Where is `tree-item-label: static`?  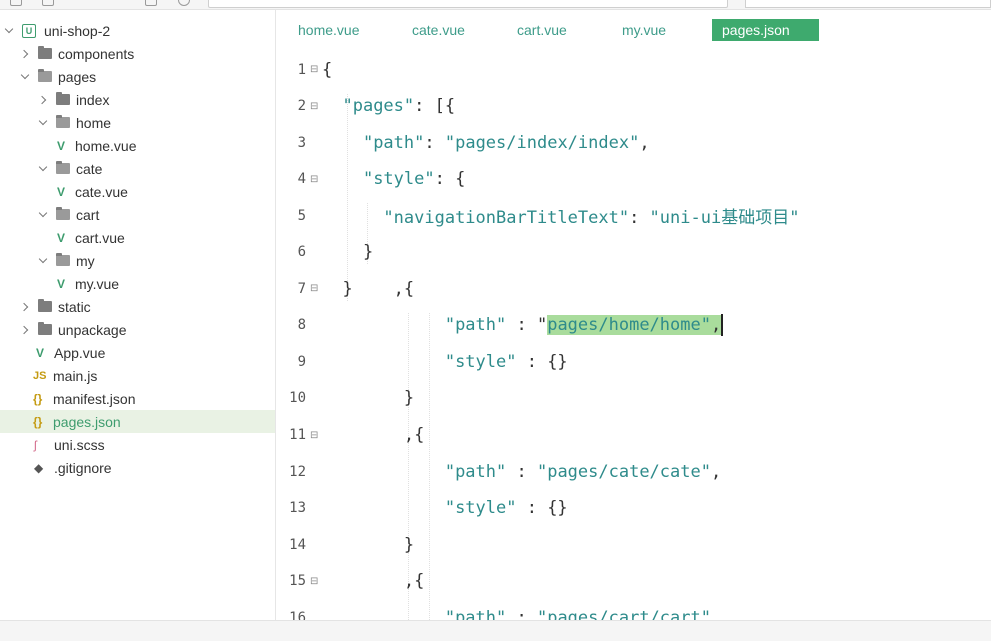 tree-item-label: static is located at coordinates (74, 306).